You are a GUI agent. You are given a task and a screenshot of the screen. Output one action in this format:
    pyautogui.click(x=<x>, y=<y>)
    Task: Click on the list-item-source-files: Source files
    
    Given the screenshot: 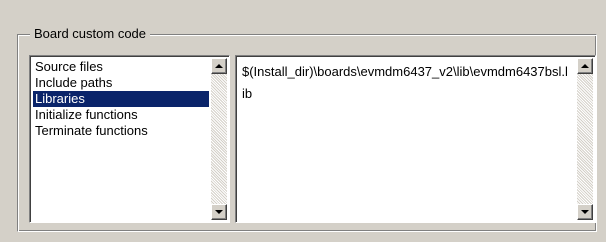 What is the action you would take?
    pyautogui.click(x=121, y=67)
    